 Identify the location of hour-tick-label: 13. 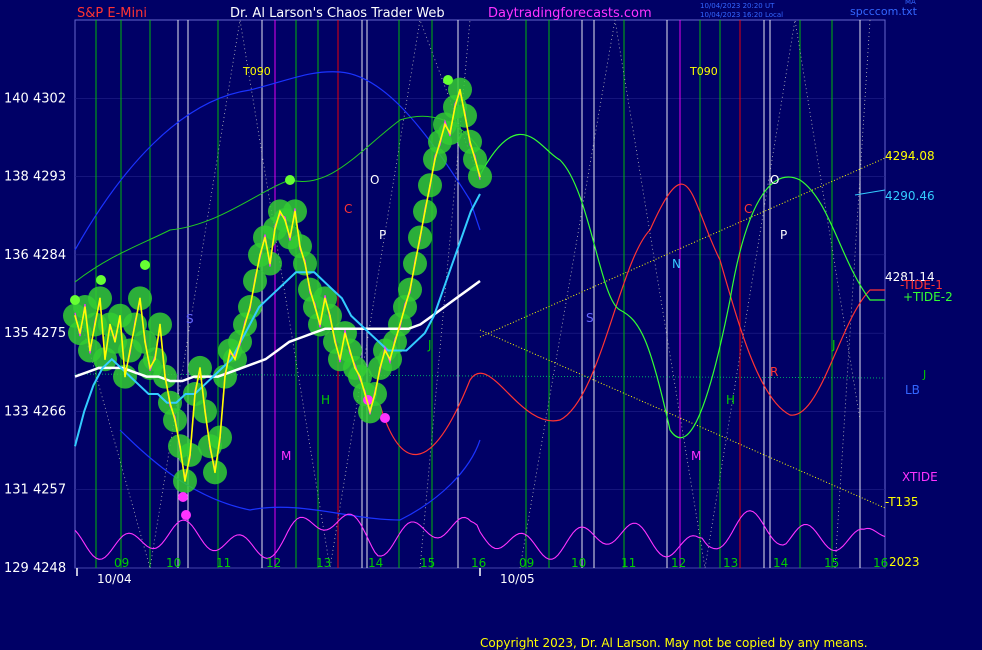
(730, 563).